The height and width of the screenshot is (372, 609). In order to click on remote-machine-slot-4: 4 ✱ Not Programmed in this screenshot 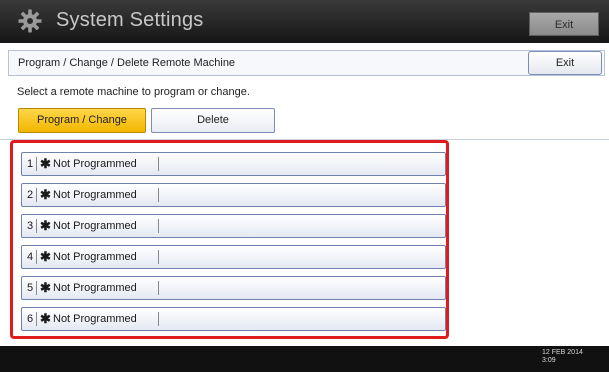, I will do `click(233, 257)`.